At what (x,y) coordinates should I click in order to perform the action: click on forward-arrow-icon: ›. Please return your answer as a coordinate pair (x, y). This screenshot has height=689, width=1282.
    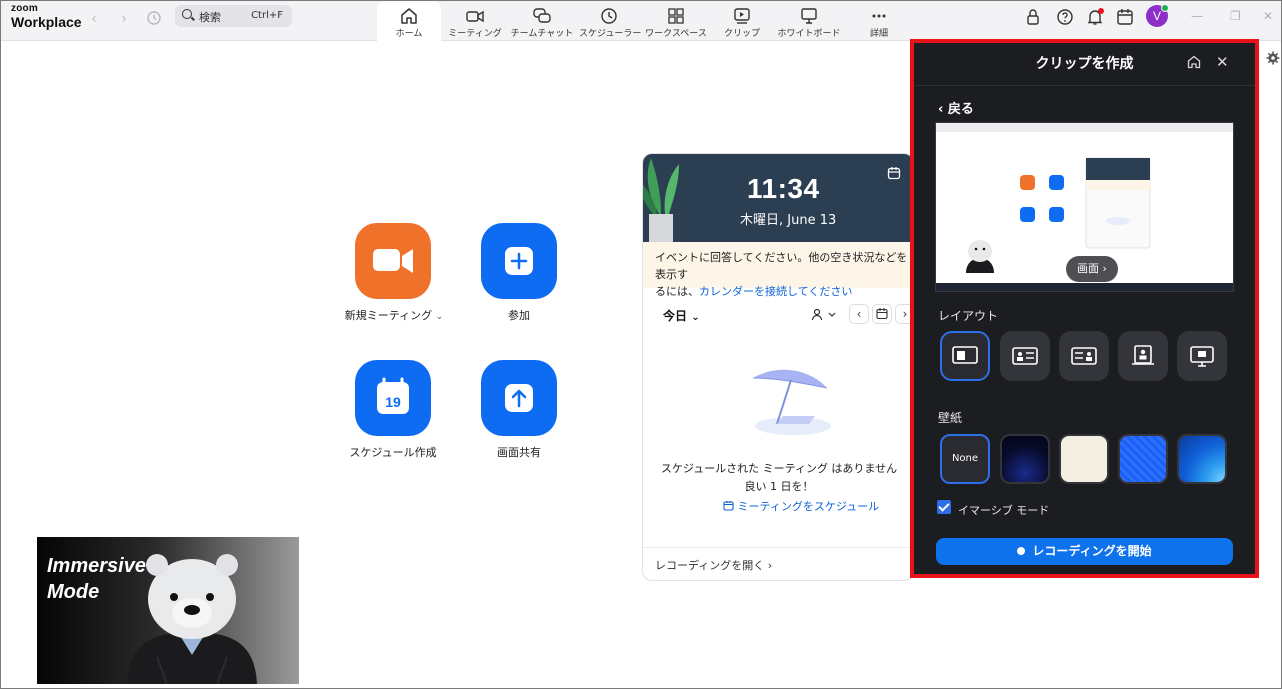
    Looking at the image, I should click on (124, 19).